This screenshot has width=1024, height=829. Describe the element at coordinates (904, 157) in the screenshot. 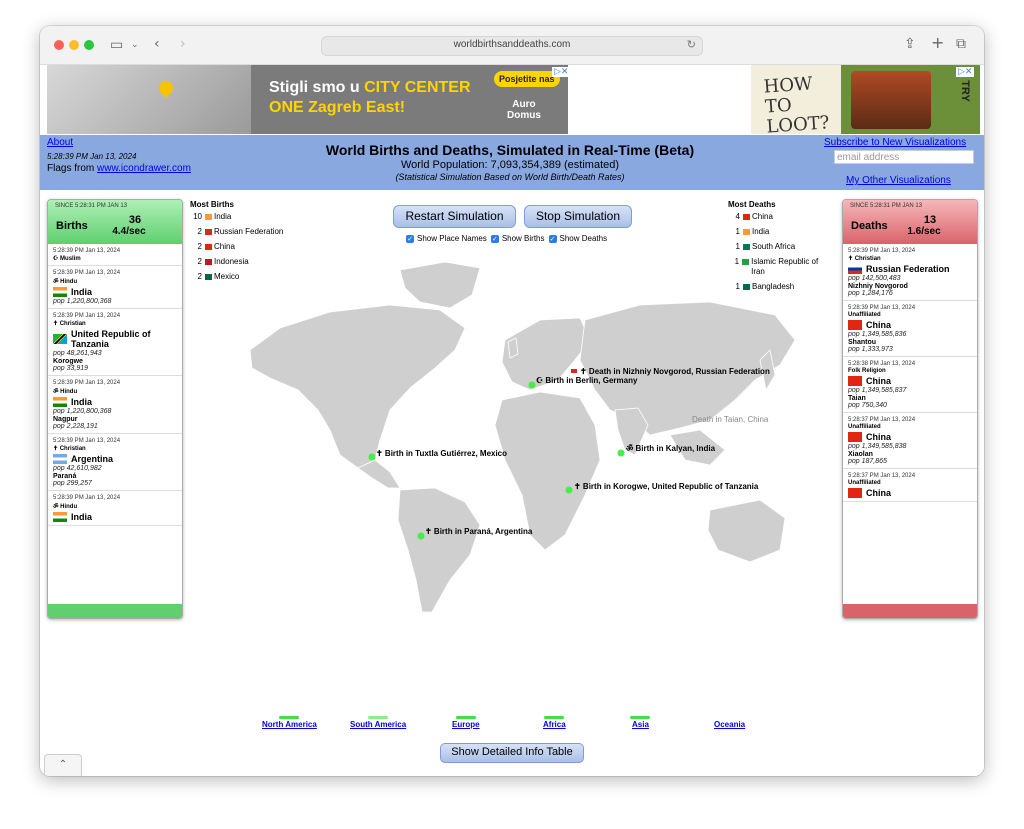

I see `email-input: email address` at that location.